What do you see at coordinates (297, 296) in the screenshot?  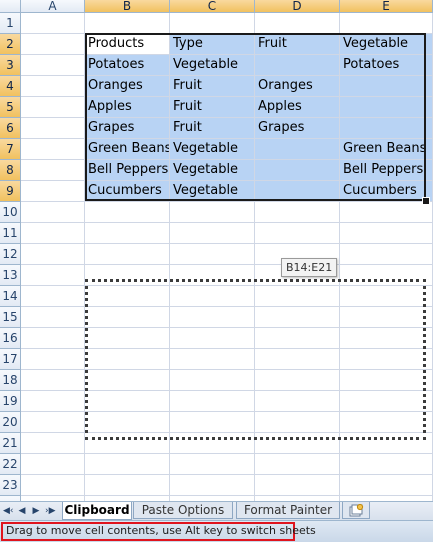 I see `cell-d14` at bounding box center [297, 296].